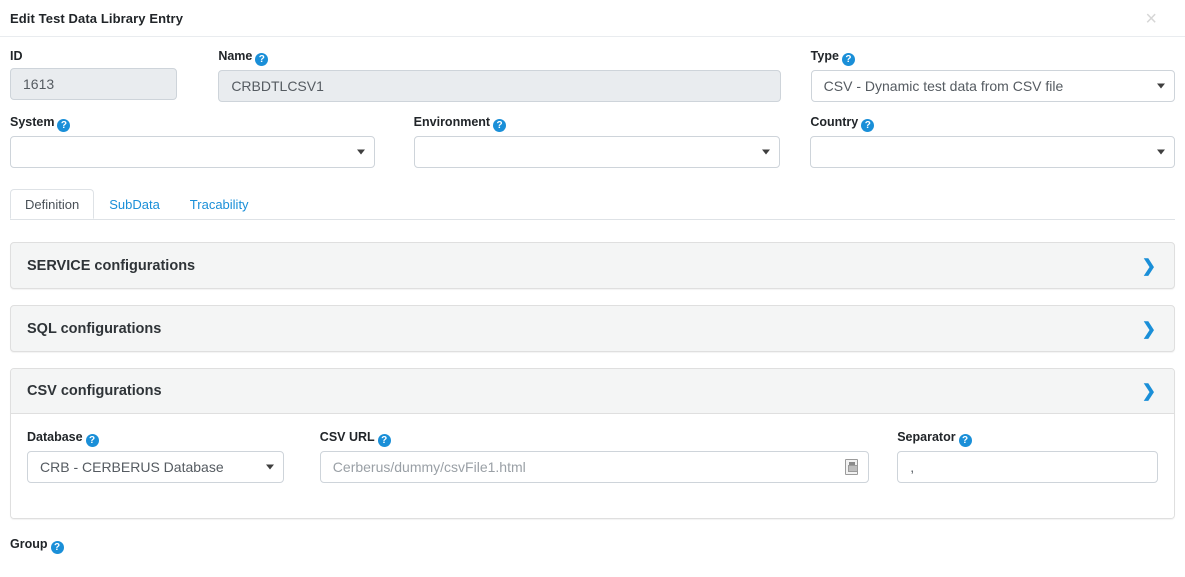  Describe the element at coordinates (429, 467) in the screenshot. I see `csv-url-placeholder: Cerberus/dummy/csvFile1.html` at that location.